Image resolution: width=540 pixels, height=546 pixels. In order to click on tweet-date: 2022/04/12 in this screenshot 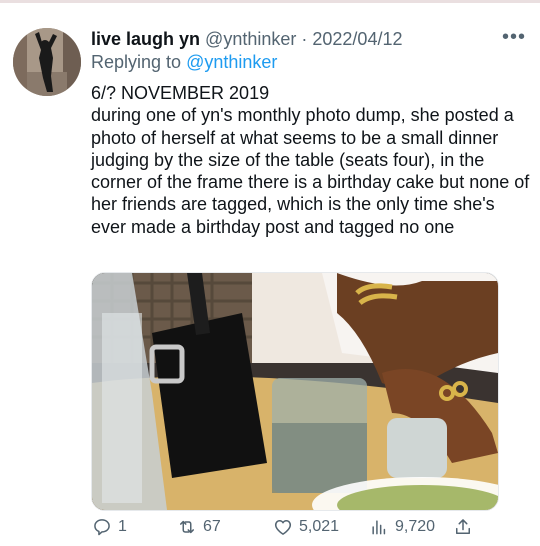, I will do `click(357, 39)`.